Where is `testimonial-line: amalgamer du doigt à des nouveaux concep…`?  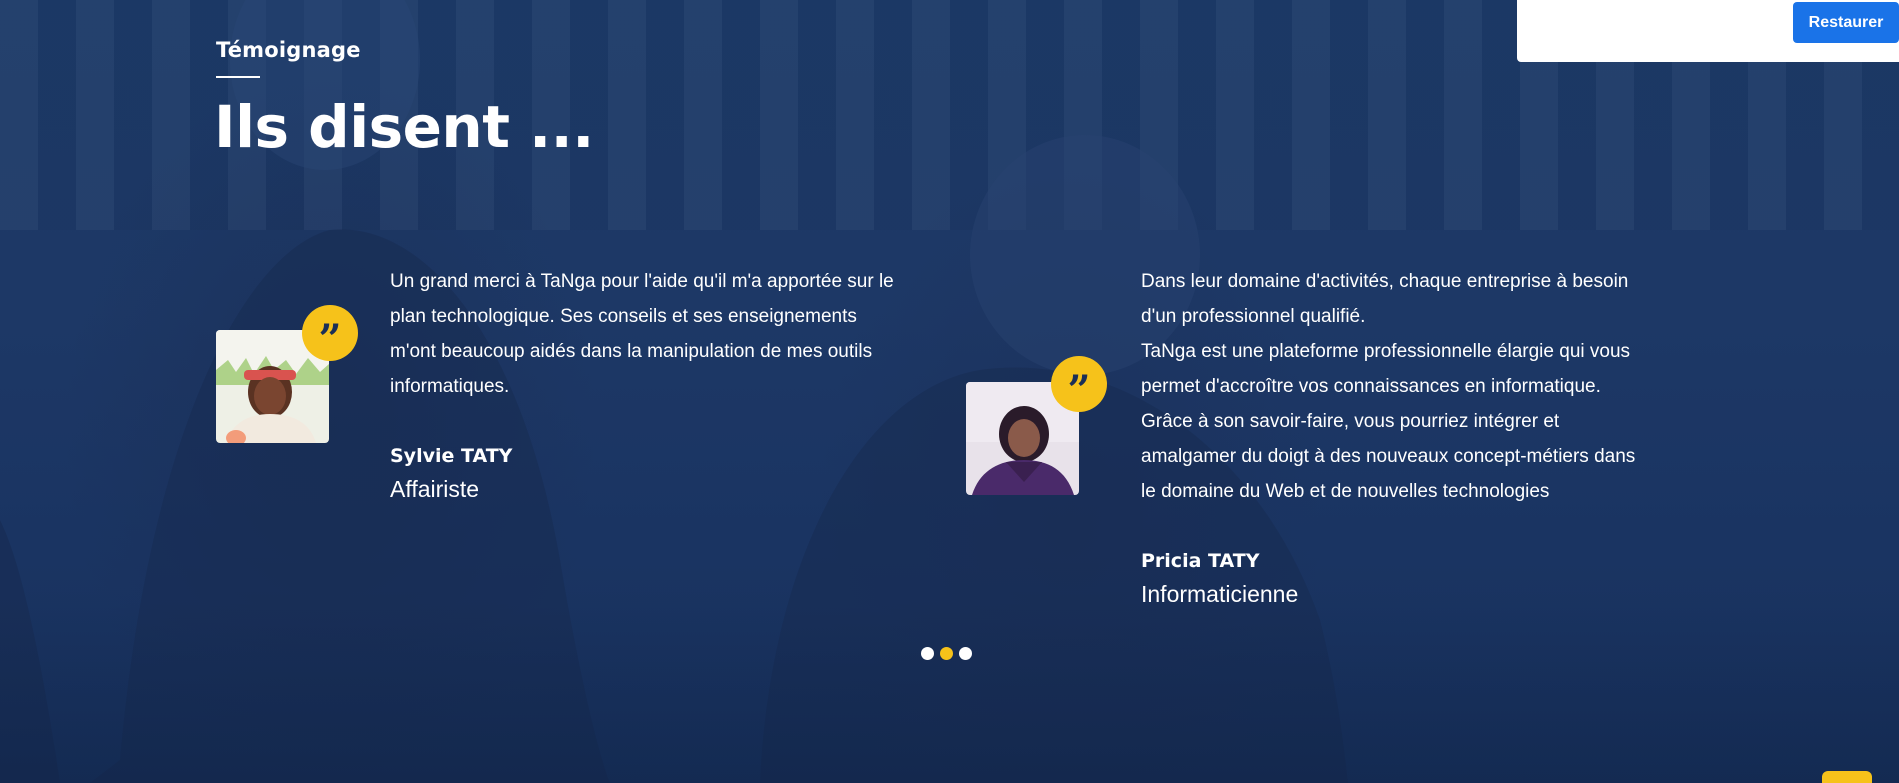 testimonial-line: amalgamer du doigt à des nouveaux concep… is located at coordinates (1388, 456).